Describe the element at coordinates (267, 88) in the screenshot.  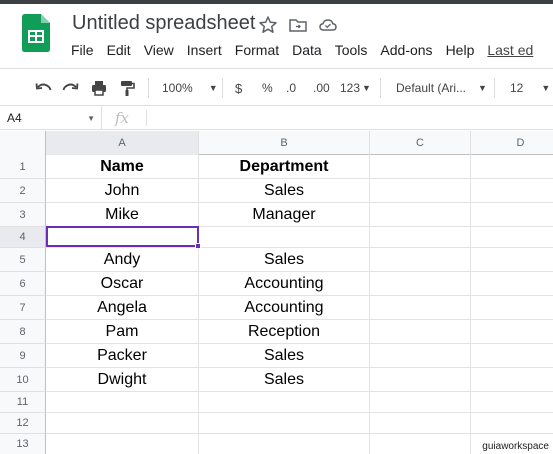
I see `percent-format-button: %` at that location.